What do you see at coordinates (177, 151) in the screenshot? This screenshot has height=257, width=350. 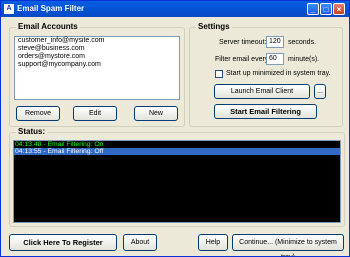 I see `log-row: 04:13:55 - Email Filtering: Off` at bounding box center [177, 151].